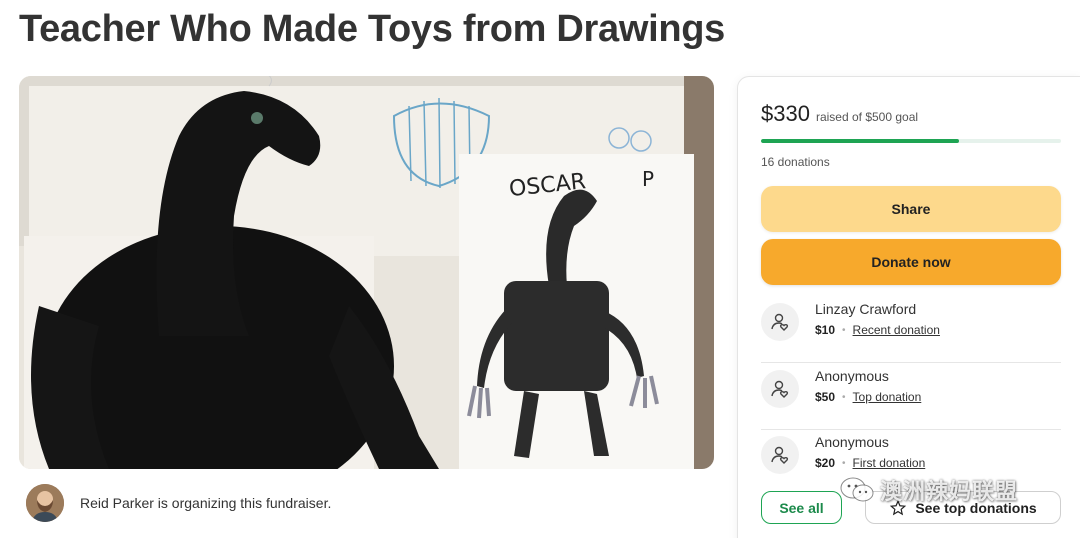 This screenshot has width=1080, height=538. I want to click on donor-tag-link: Recent donation, so click(896, 330).